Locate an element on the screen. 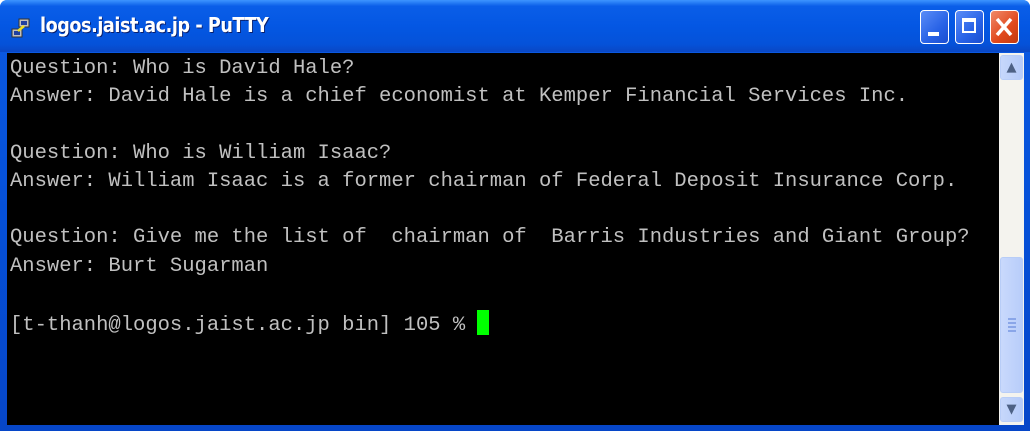 Image resolution: width=1034 pixels, height=433 pixels. scroll-down-button: ▼ is located at coordinates (1011, 409).